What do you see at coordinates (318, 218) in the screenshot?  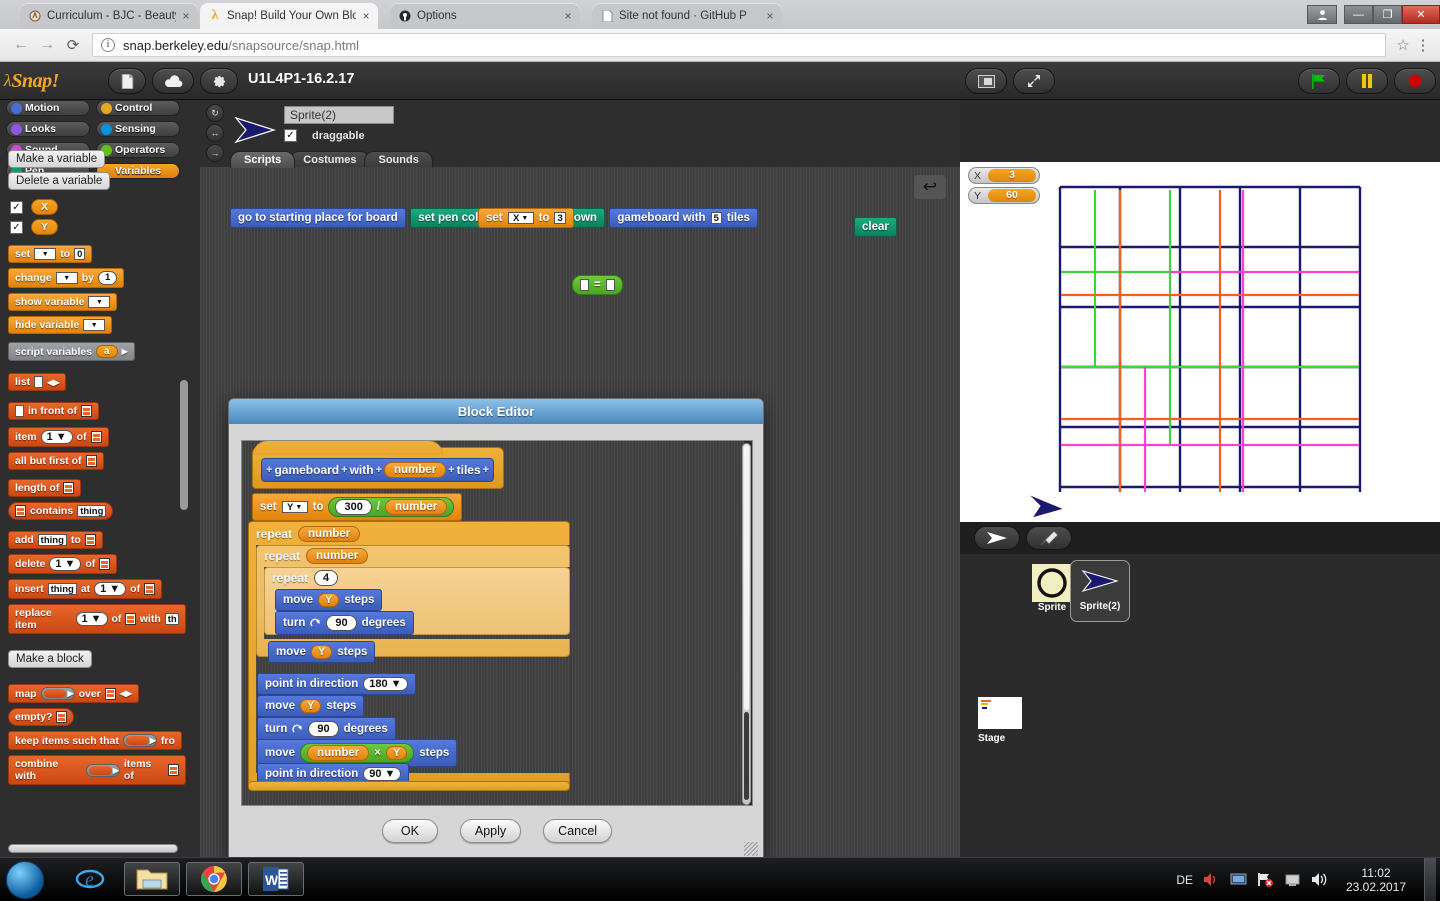 I see `block-go-to-starting-place: go to starting place for board` at bounding box center [318, 218].